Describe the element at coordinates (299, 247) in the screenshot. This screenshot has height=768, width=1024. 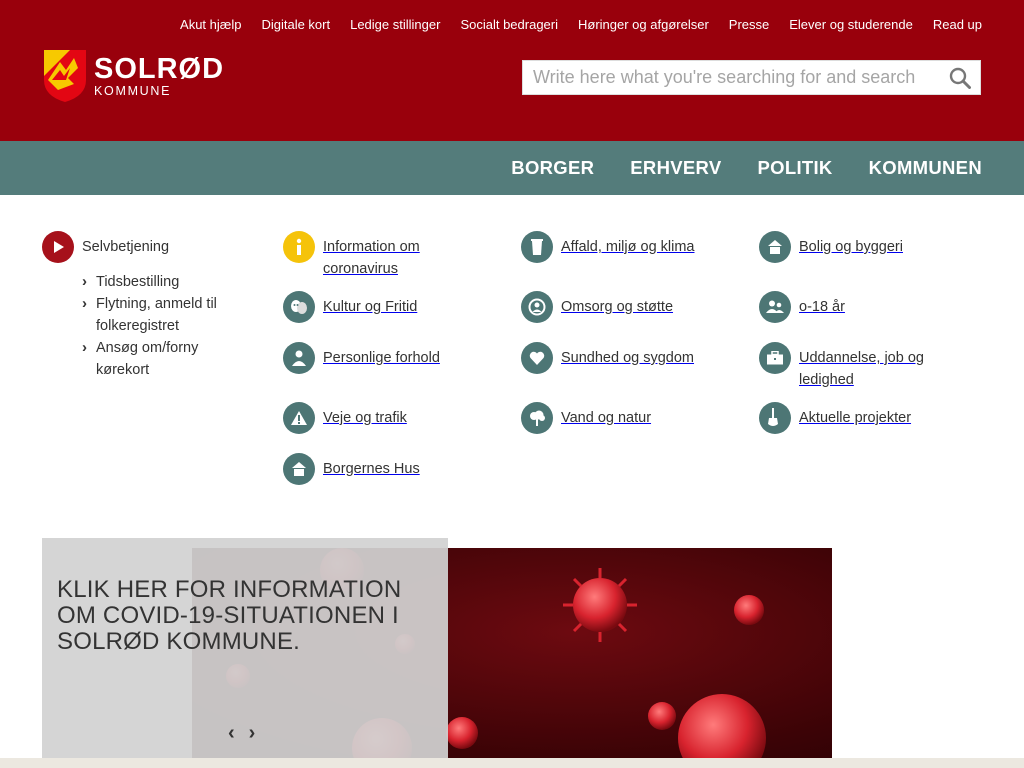
I see `info-icon` at that location.